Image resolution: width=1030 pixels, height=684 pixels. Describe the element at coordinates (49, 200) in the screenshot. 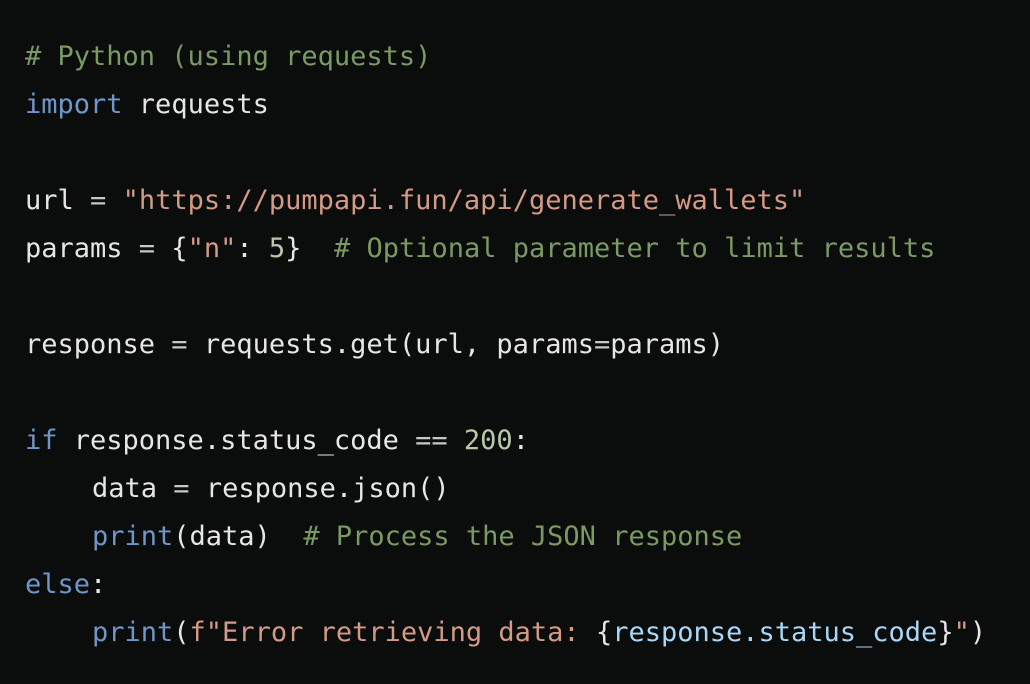

I see `variable: url` at that location.